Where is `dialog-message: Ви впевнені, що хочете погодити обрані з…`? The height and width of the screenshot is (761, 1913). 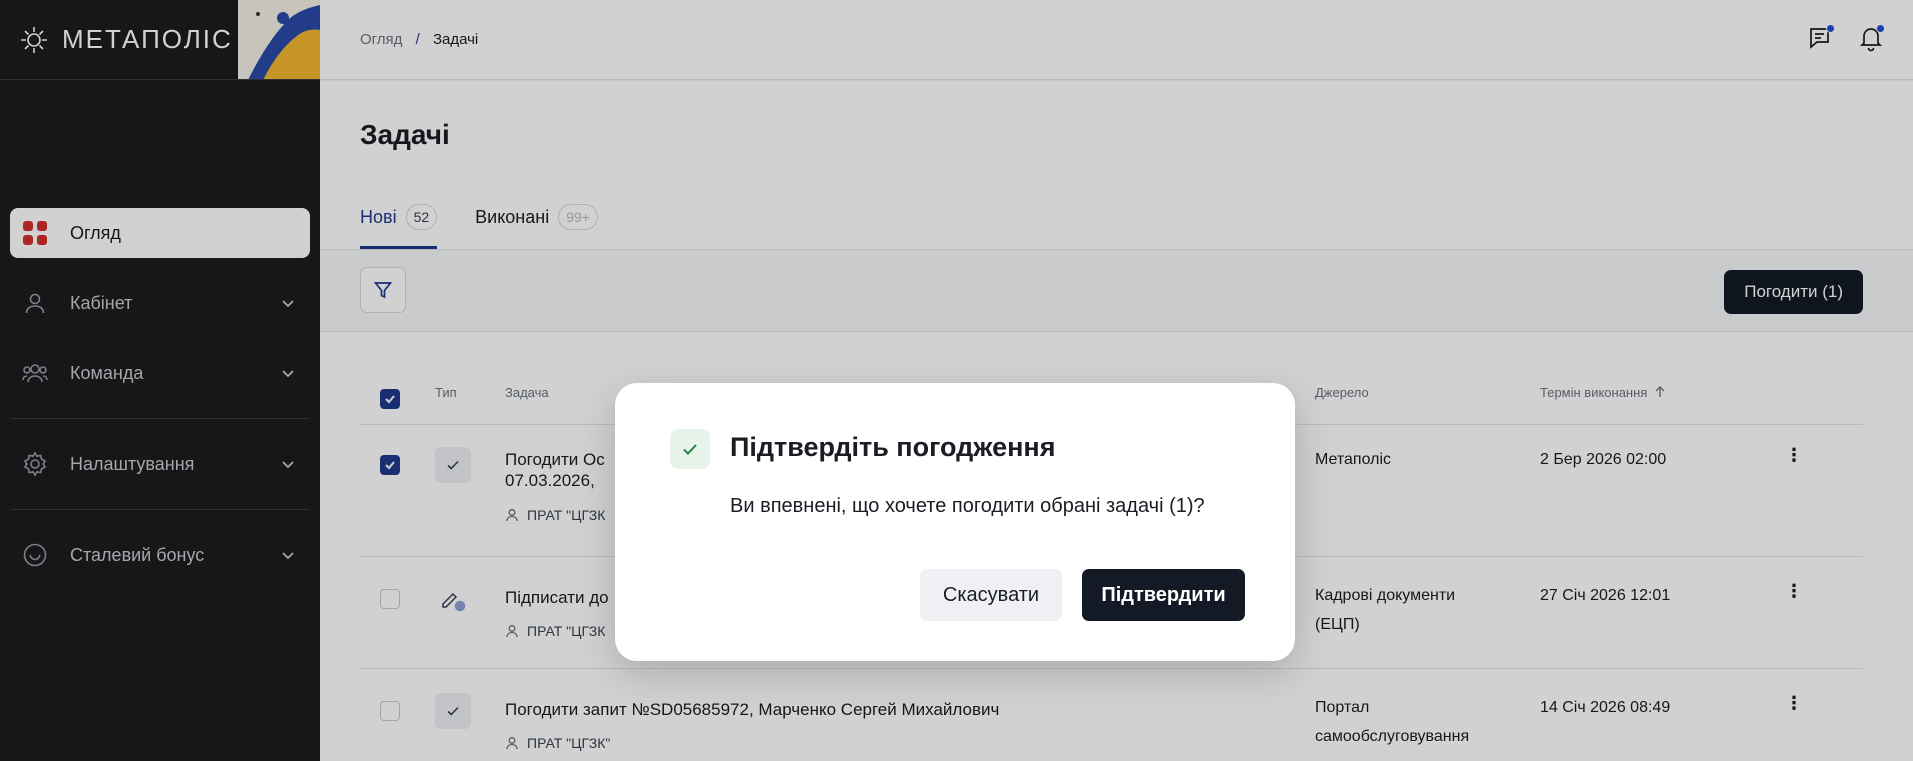
dialog-message: Ви впевнені, що хочете погодити обрані з… is located at coordinates (967, 506).